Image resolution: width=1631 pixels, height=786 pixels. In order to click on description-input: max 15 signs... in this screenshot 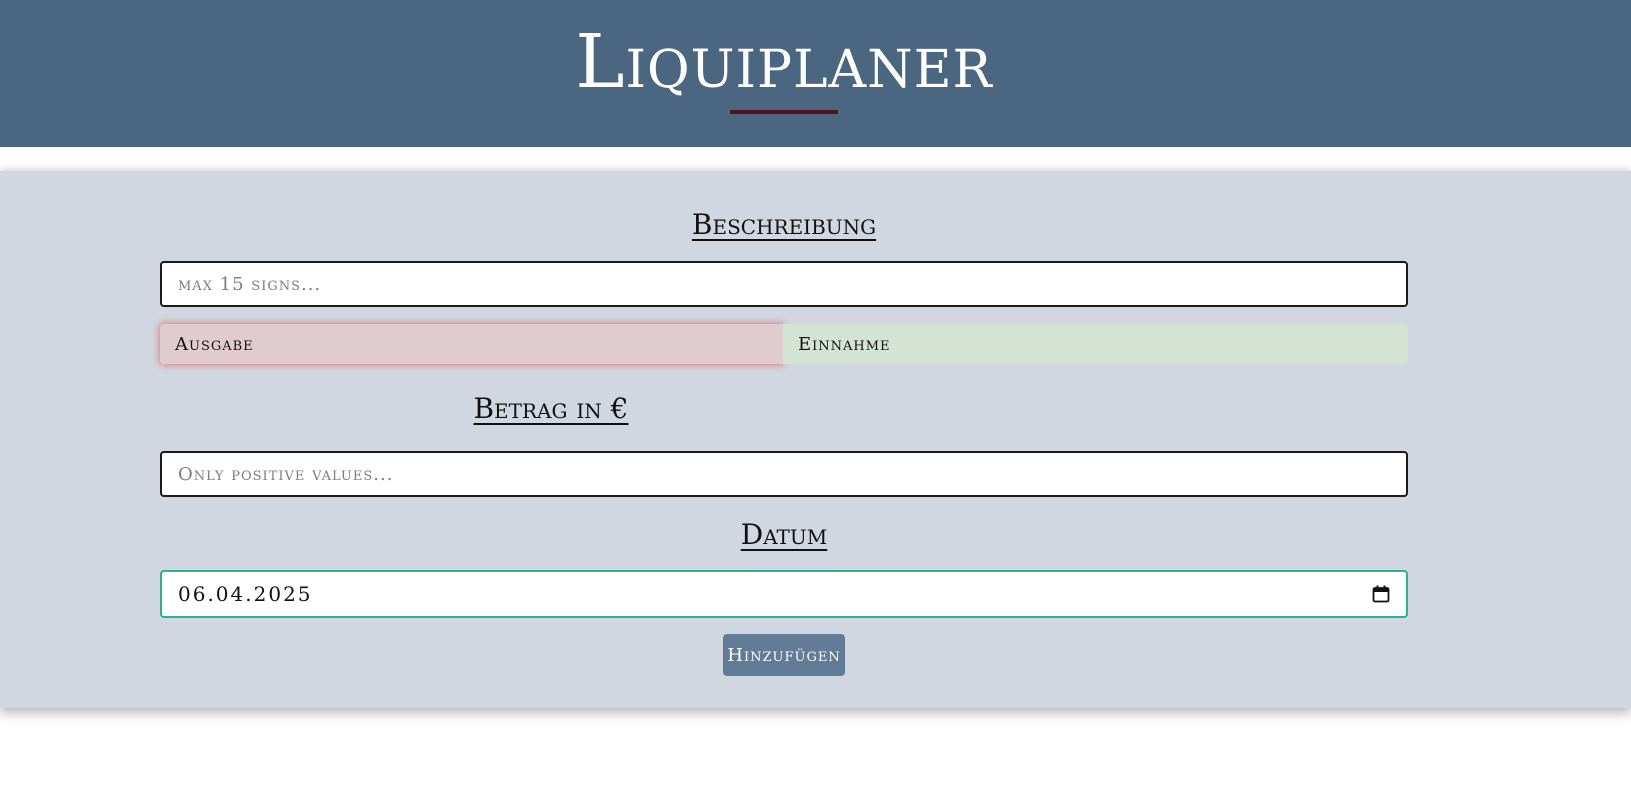, I will do `click(784, 284)`.